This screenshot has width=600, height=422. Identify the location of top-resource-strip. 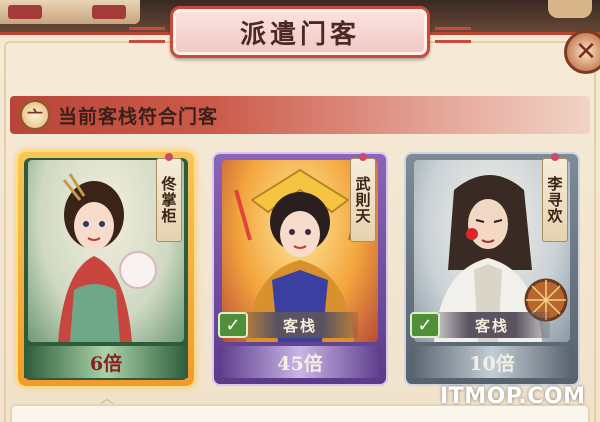
(70, 12).